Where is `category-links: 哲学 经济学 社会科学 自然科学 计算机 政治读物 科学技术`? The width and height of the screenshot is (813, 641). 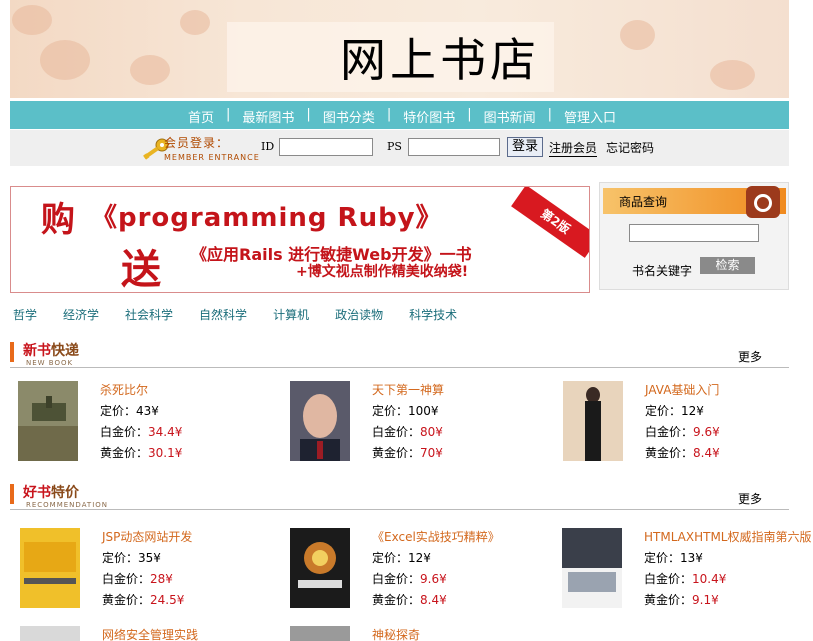
category-links: 哲学 经济学 社会科学 自然科学 计算机 政治读物 科学技术 is located at coordinates (248, 314).